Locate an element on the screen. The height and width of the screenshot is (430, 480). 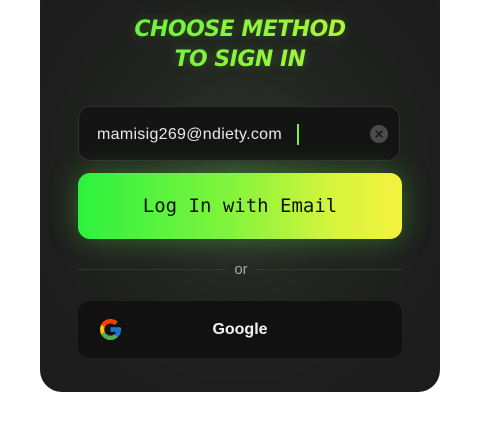
email-field: mamisig269@ndiety.com is located at coordinates (239, 133).